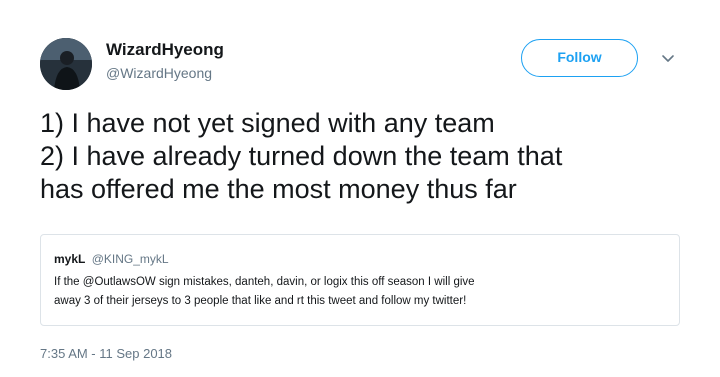 Image resolution: width=720 pixels, height=377 pixels. I want to click on tweet-timestamp: 7:35 AM - 11 Sep 2018, so click(106, 353).